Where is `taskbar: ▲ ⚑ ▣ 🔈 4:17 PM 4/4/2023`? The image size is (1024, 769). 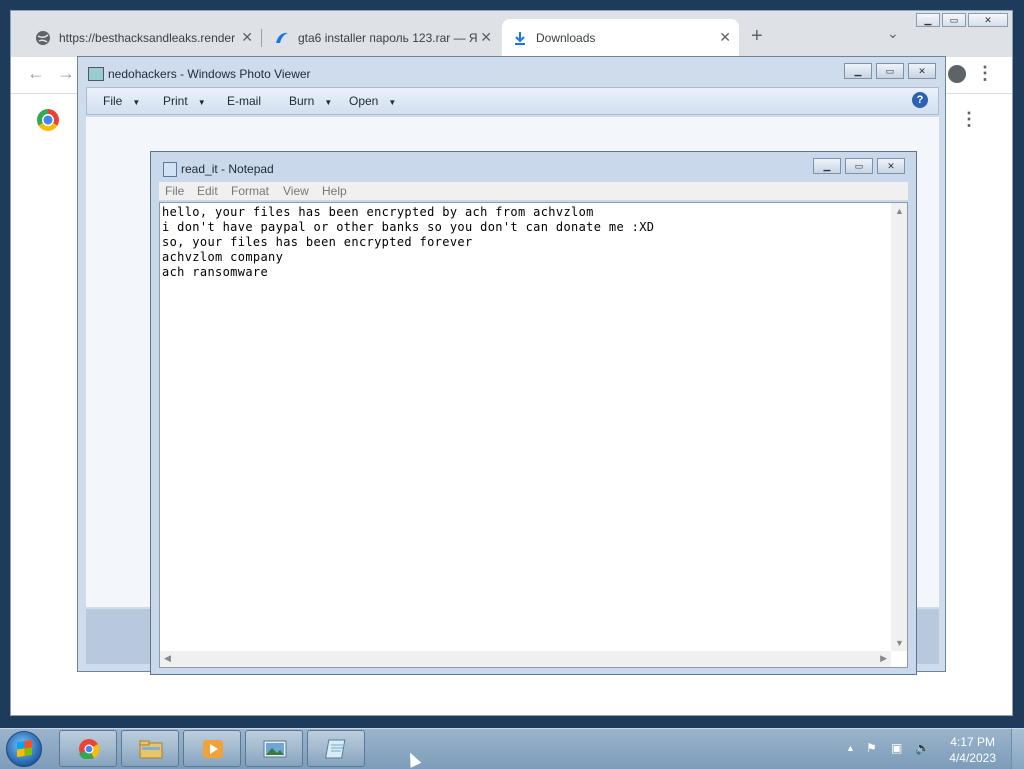
taskbar: ▲ ⚑ ▣ 🔈 4:17 PM 4/4/2023 is located at coordinates (512, 748).